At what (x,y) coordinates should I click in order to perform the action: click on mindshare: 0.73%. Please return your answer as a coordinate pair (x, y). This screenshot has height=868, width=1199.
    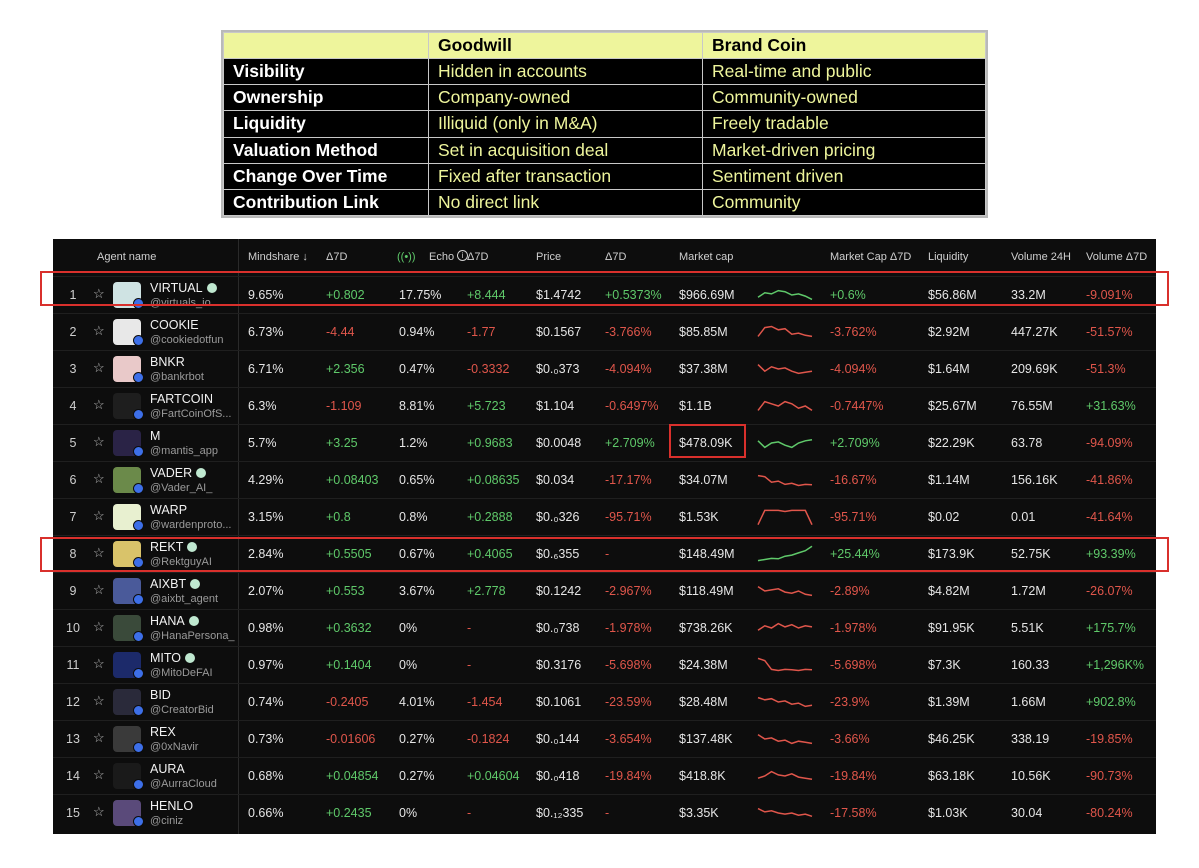
    Looking at the image, I should click on (266, 739).